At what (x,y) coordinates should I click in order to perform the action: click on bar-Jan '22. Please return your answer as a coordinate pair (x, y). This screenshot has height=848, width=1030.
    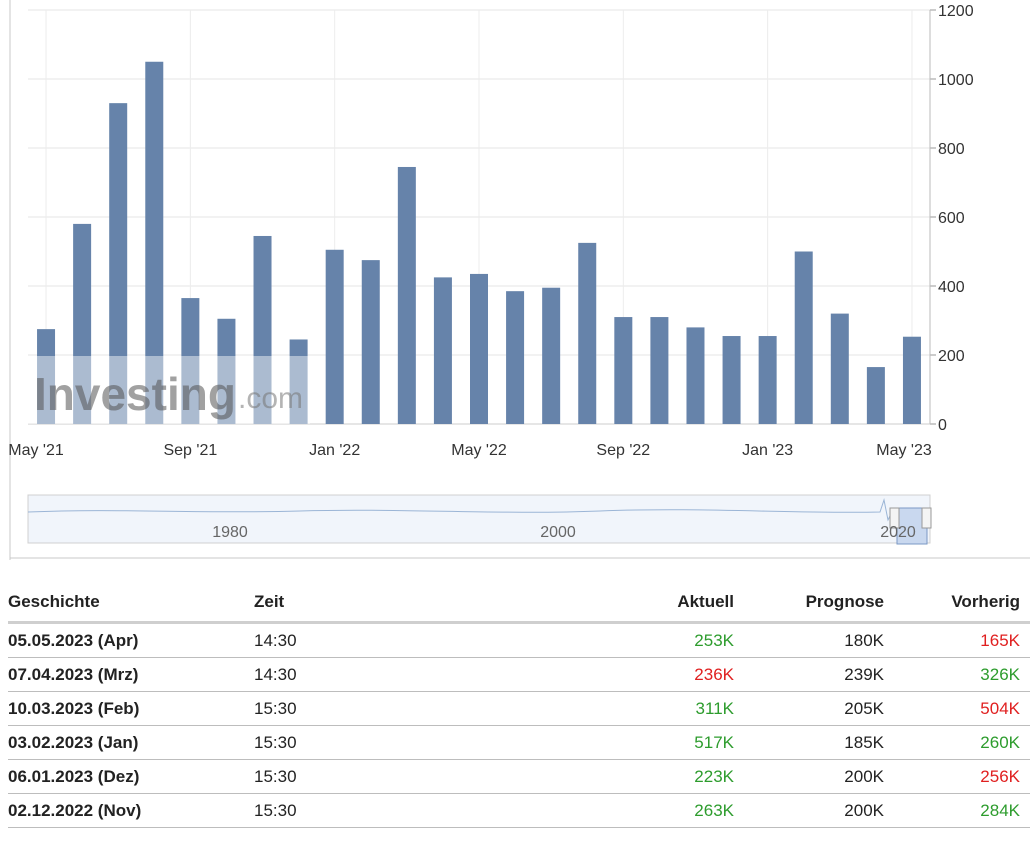
    Looking at the image, I should click on (334, 336).